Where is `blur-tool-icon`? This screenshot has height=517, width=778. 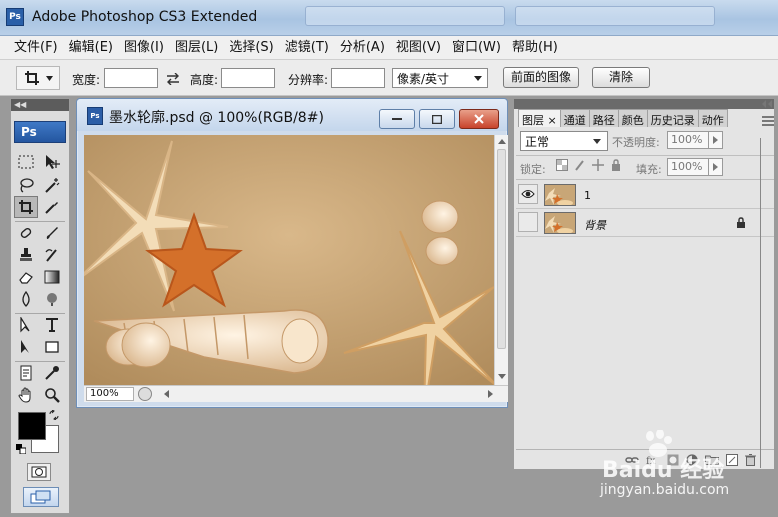
blur-tool-icon is located at coordinates (26, 299).